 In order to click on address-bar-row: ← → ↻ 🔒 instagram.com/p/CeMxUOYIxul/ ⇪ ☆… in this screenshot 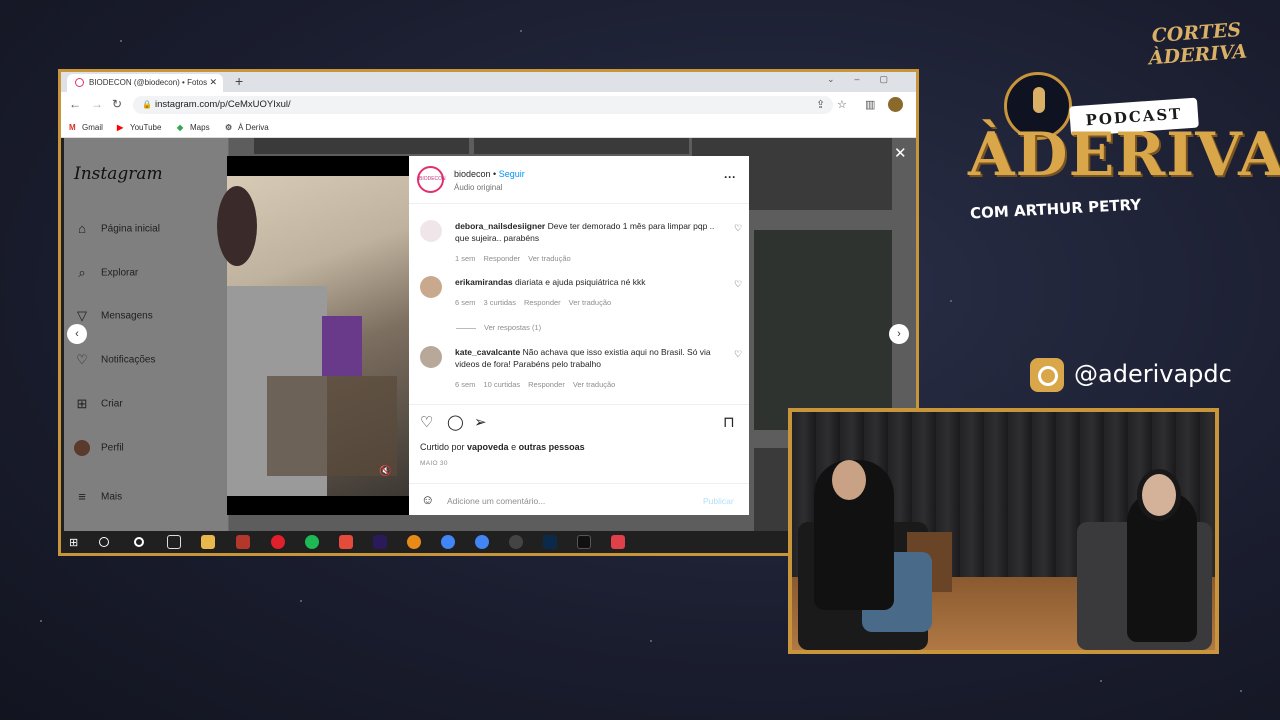, I will do `click(488, 105)`.